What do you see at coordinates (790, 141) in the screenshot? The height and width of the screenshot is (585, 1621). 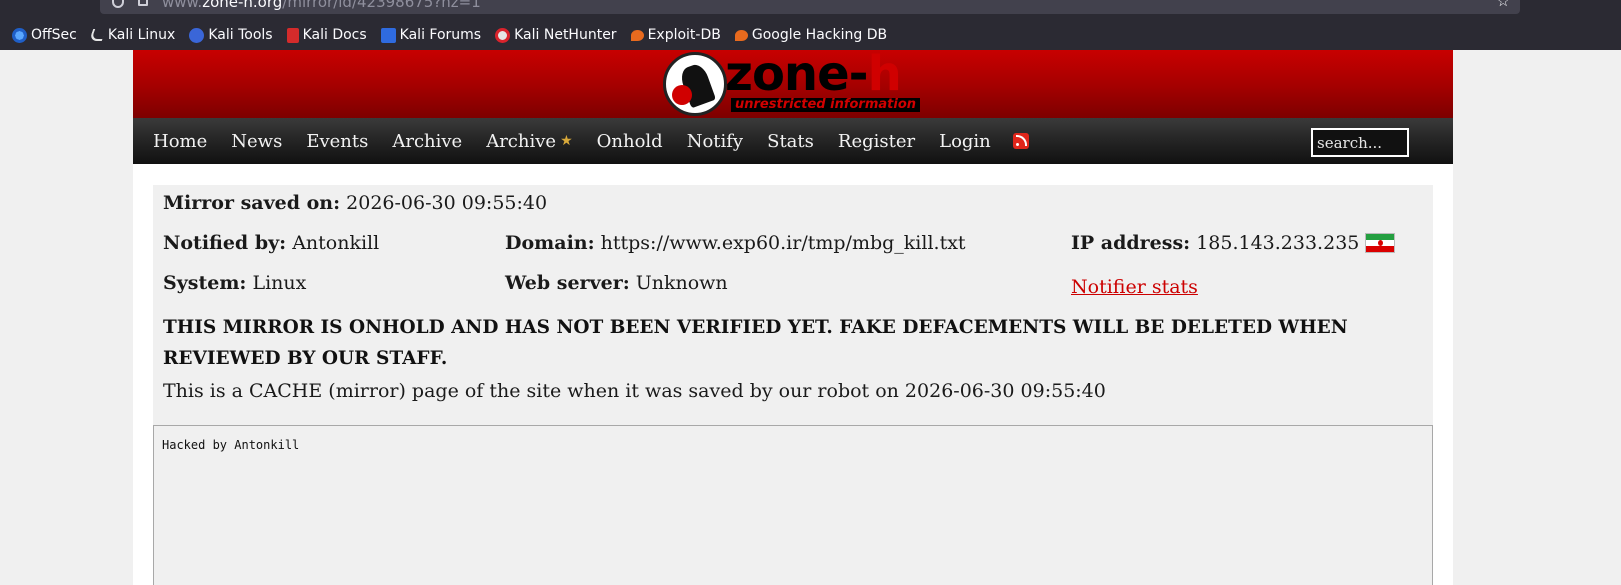 I see `nav-stats: Stats` at bounding box center [790, 141].